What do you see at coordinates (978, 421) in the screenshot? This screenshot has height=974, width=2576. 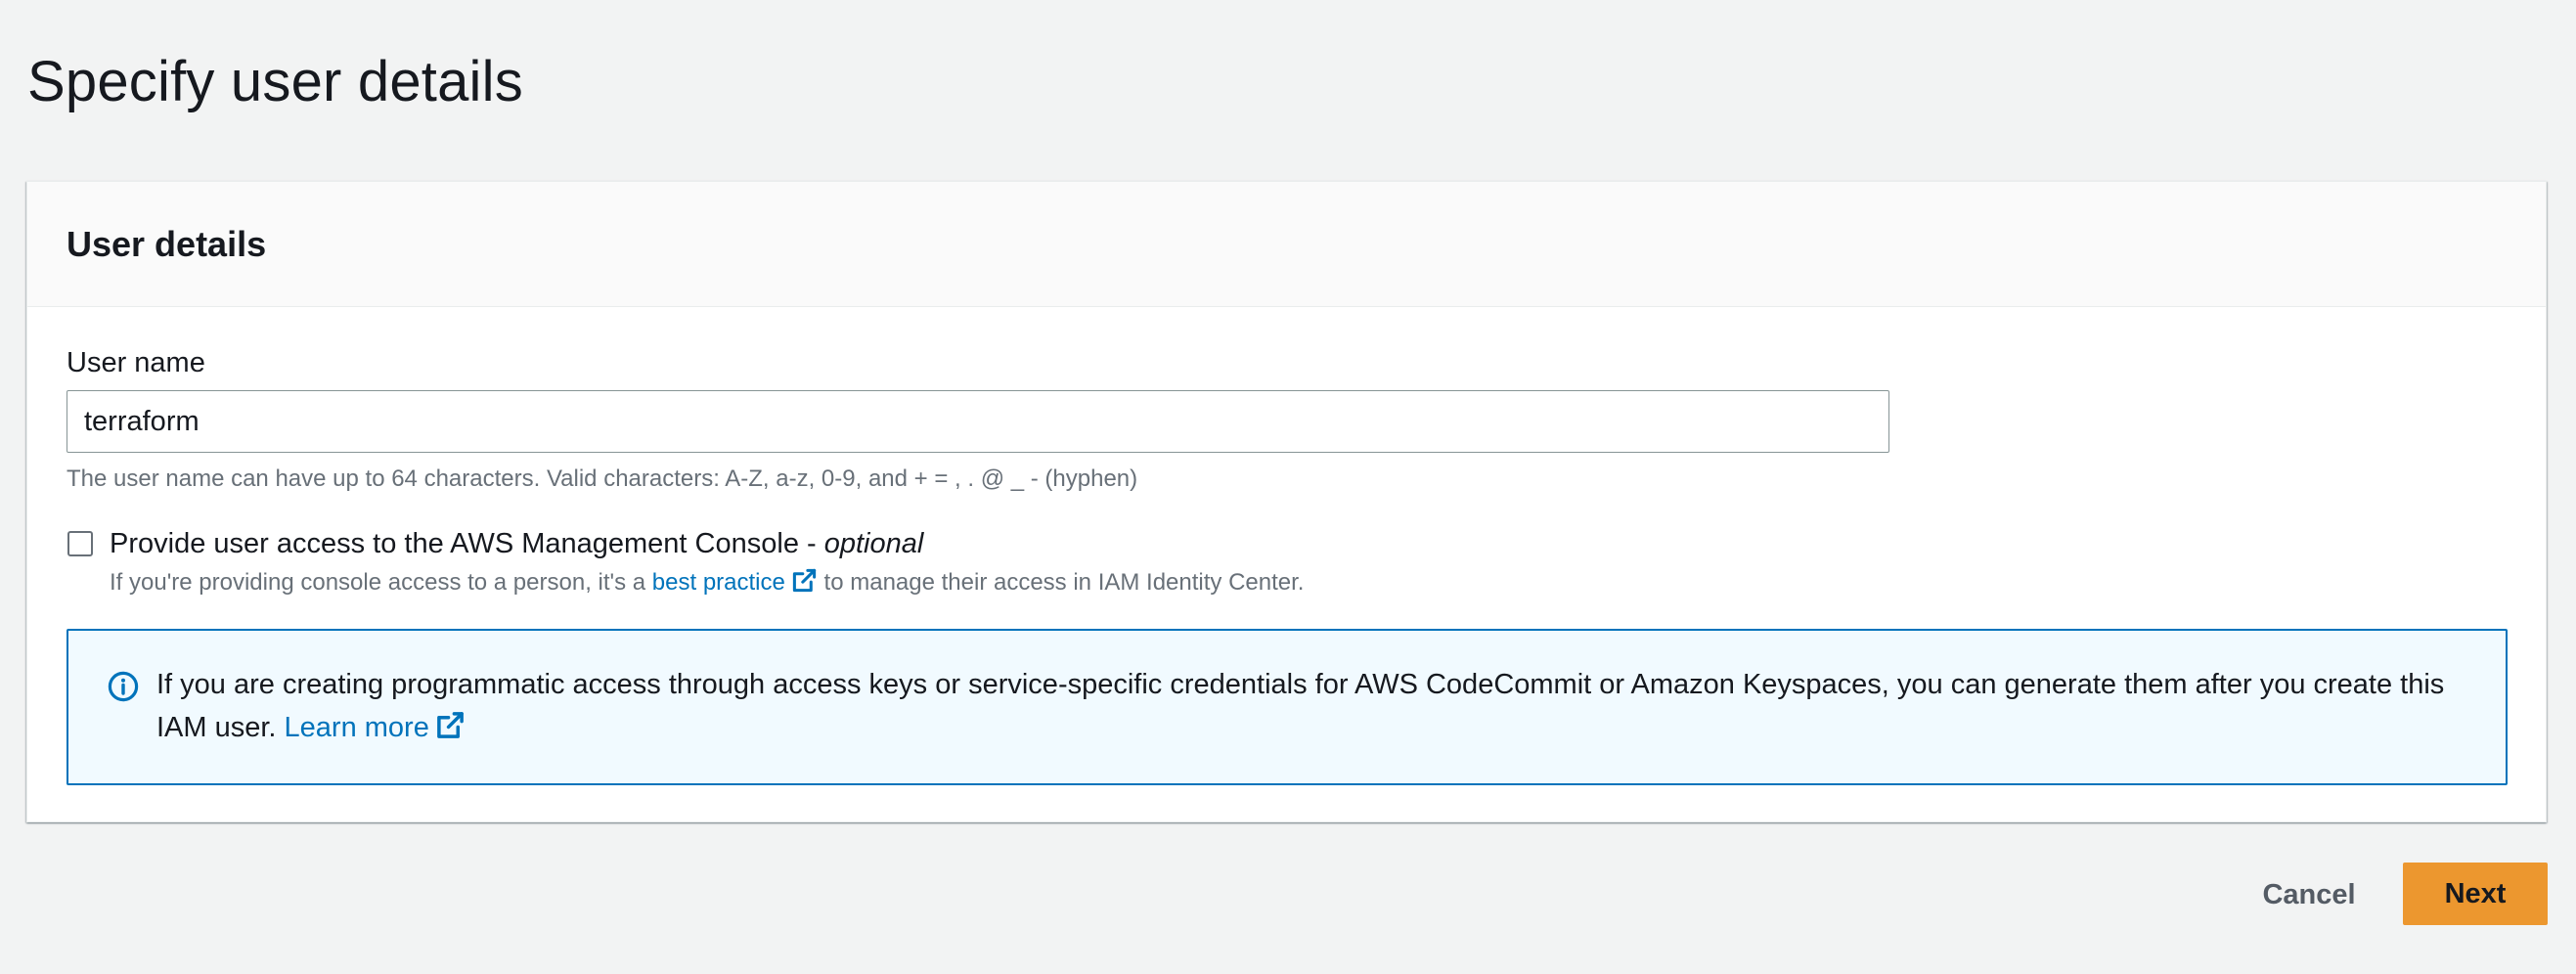 I see `user-name-input` at bounding box center [978, 421].